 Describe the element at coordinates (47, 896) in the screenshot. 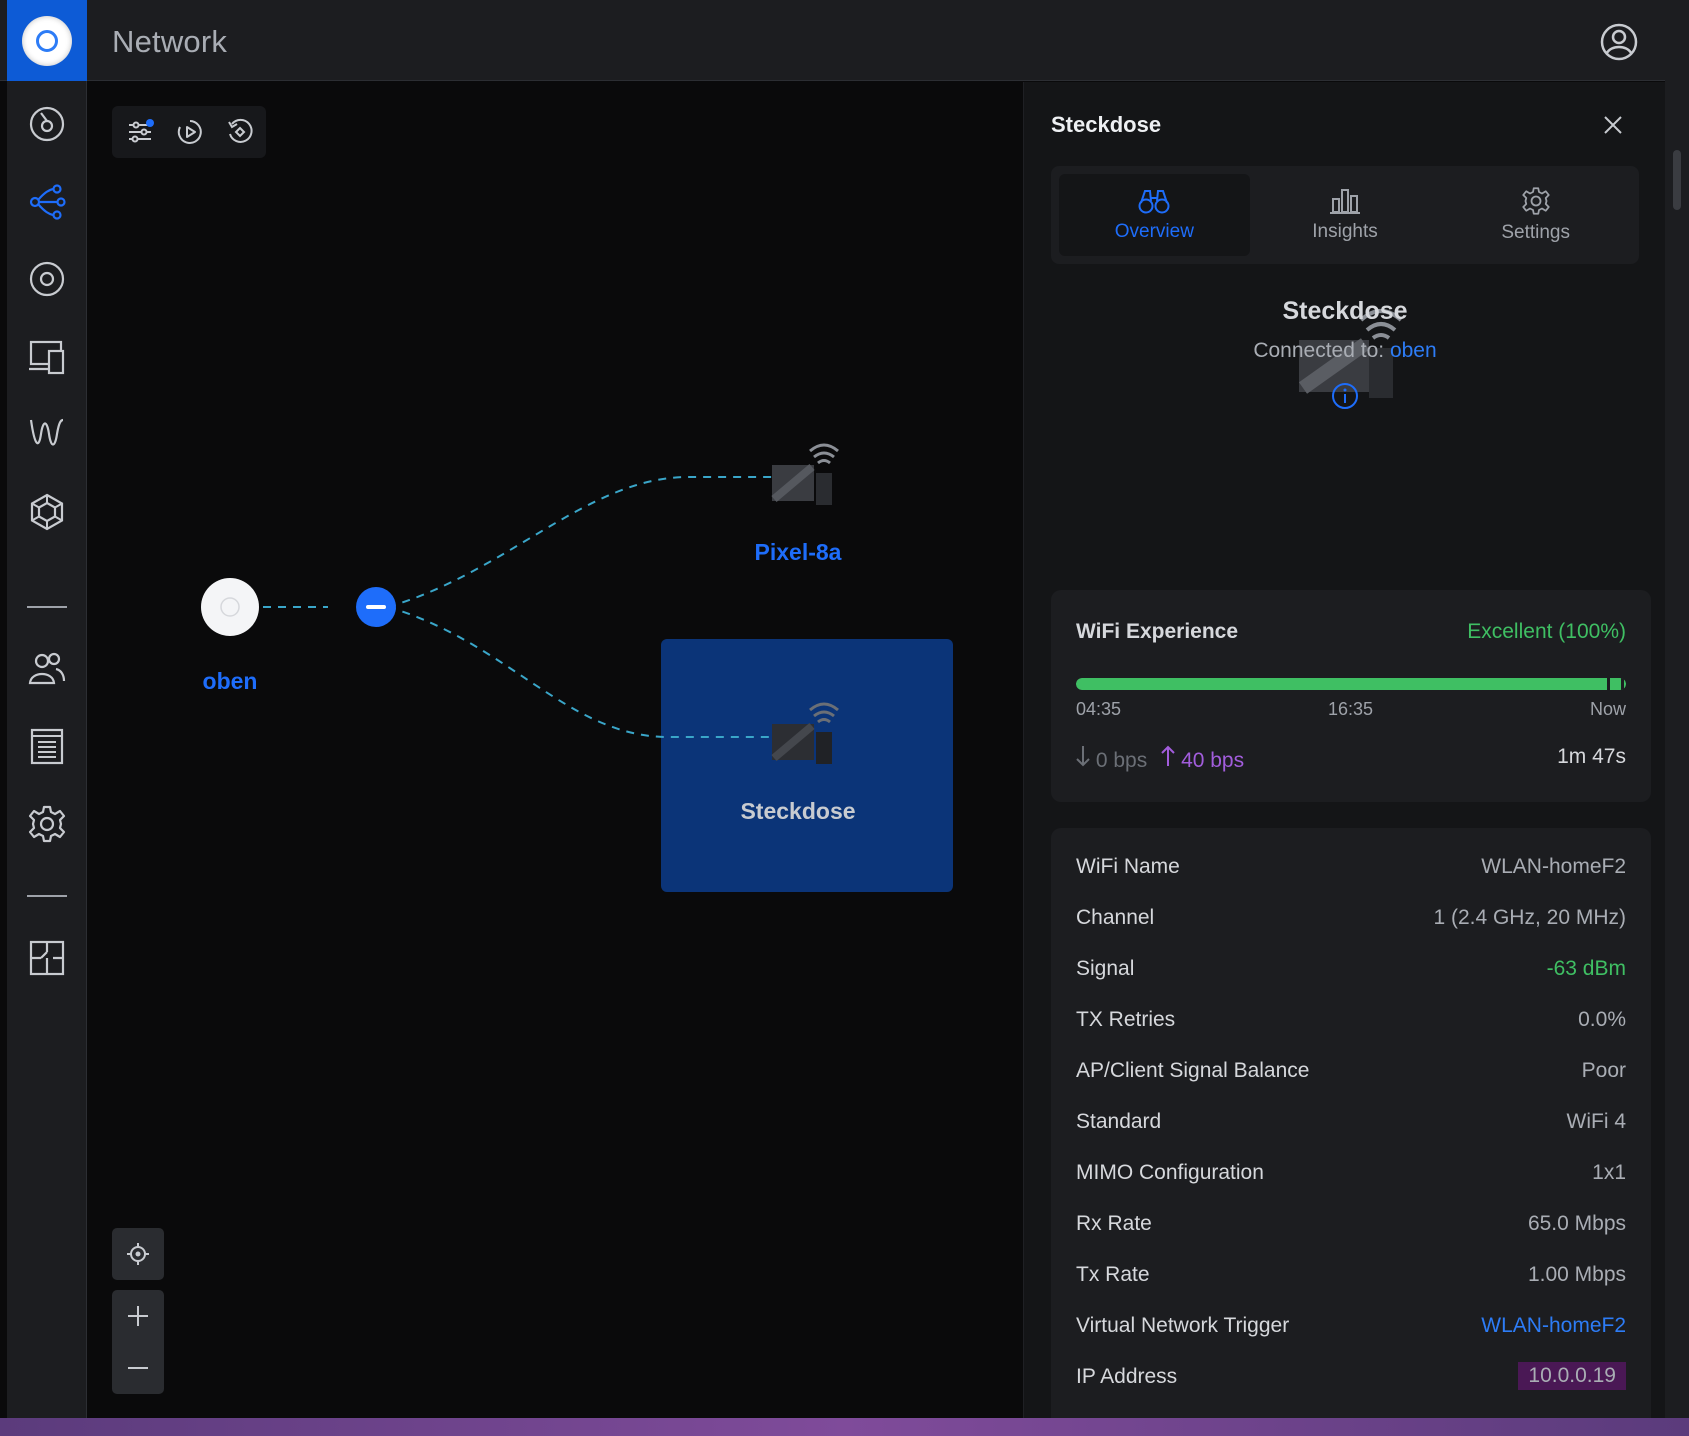

I see `nav-divider` at that location.